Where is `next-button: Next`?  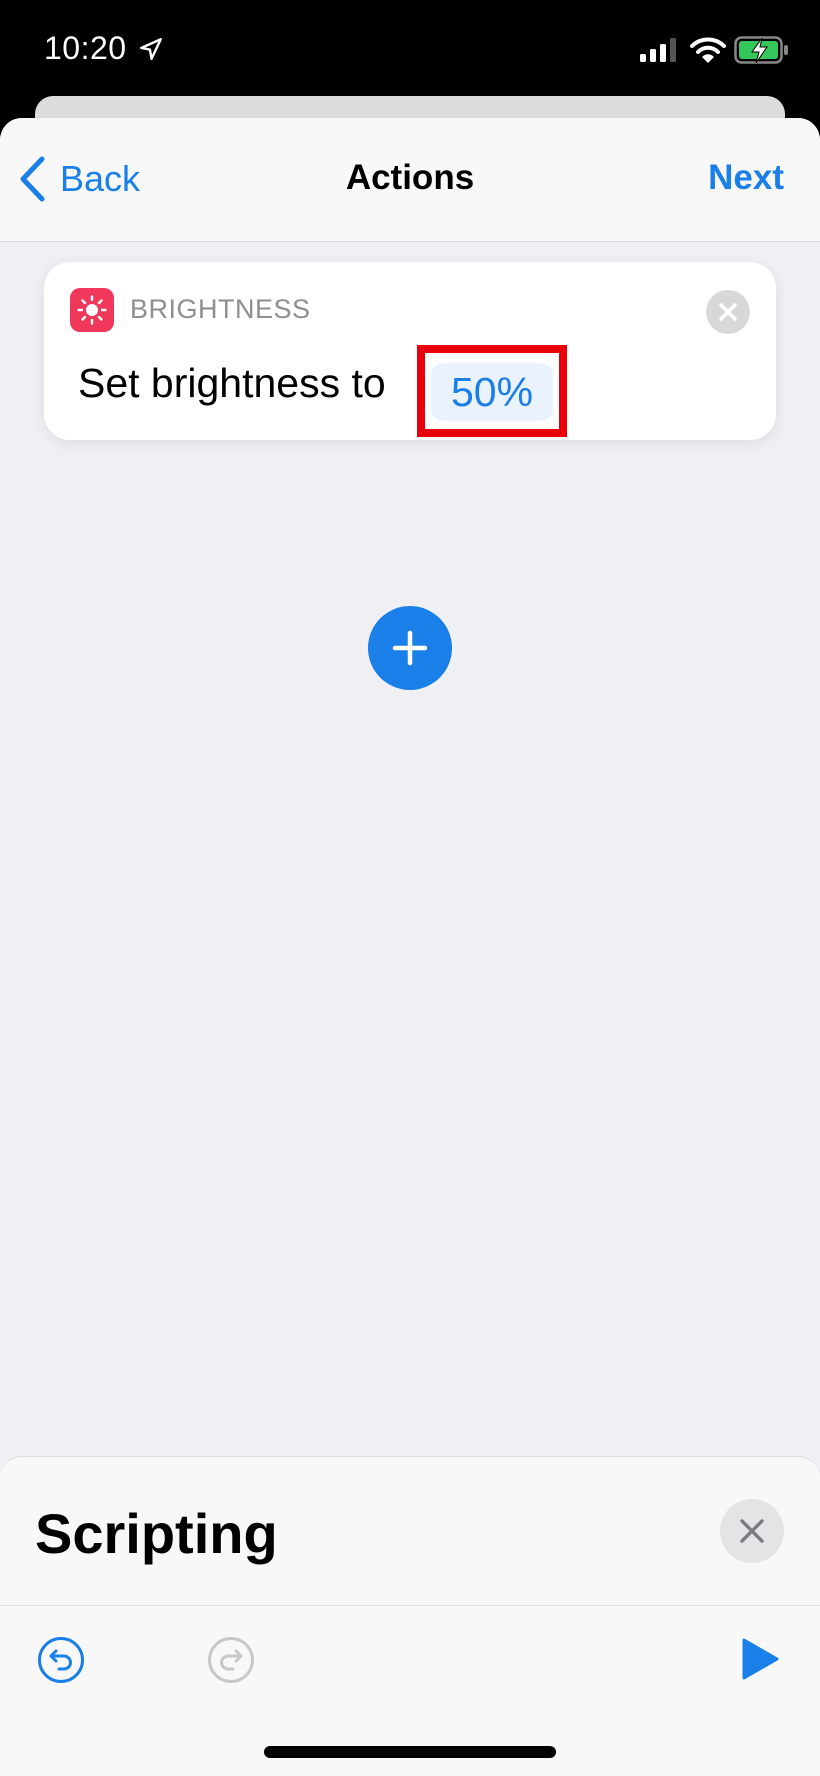 next-button: Next is located at coordinates (746, 178).